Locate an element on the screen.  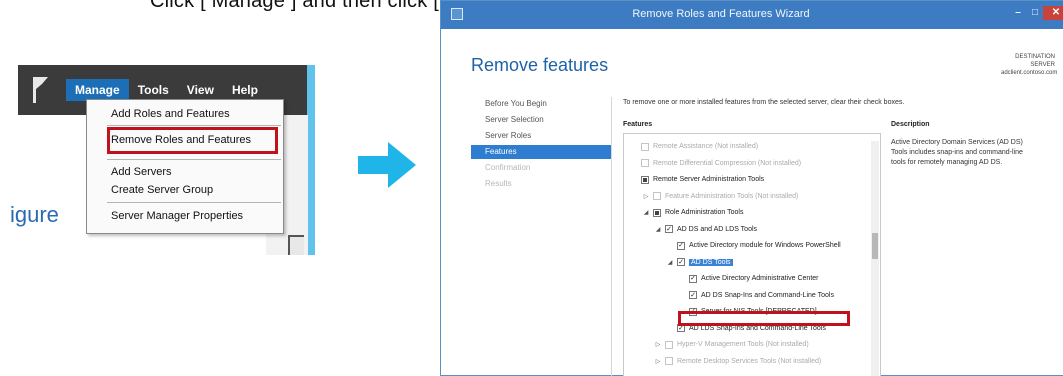
arrow-right-icon is located at coordinates (387, 165).